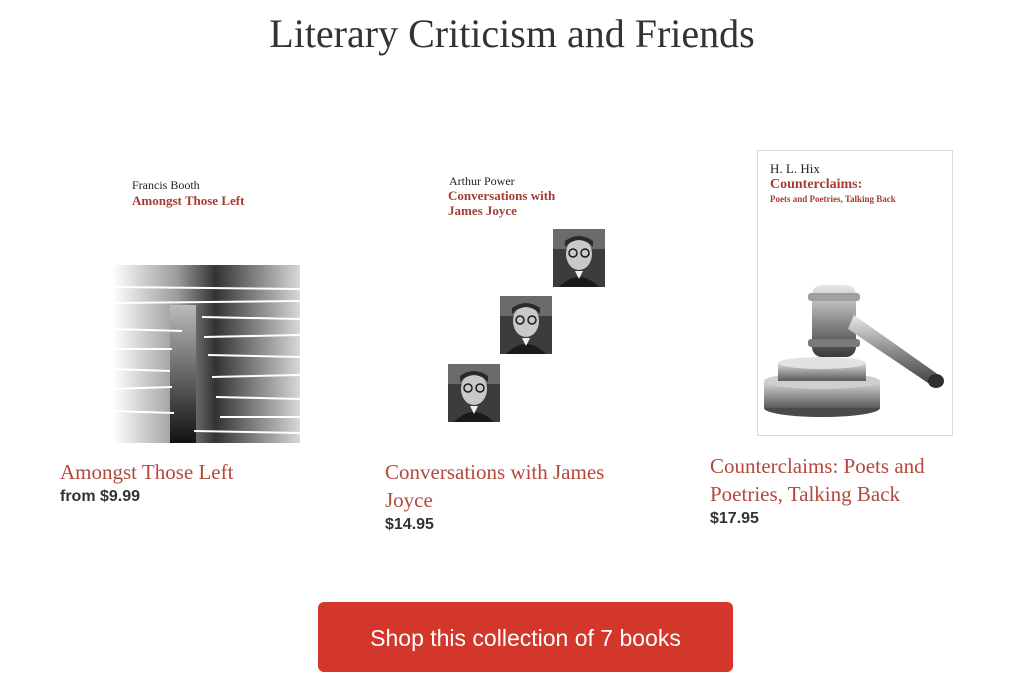 The width and height of the screenshot is (1024, 687). What do you see at coordinates (409, 524) in the screenshot?
I see `book-price: $14.95` at bounding box center [409, 524].